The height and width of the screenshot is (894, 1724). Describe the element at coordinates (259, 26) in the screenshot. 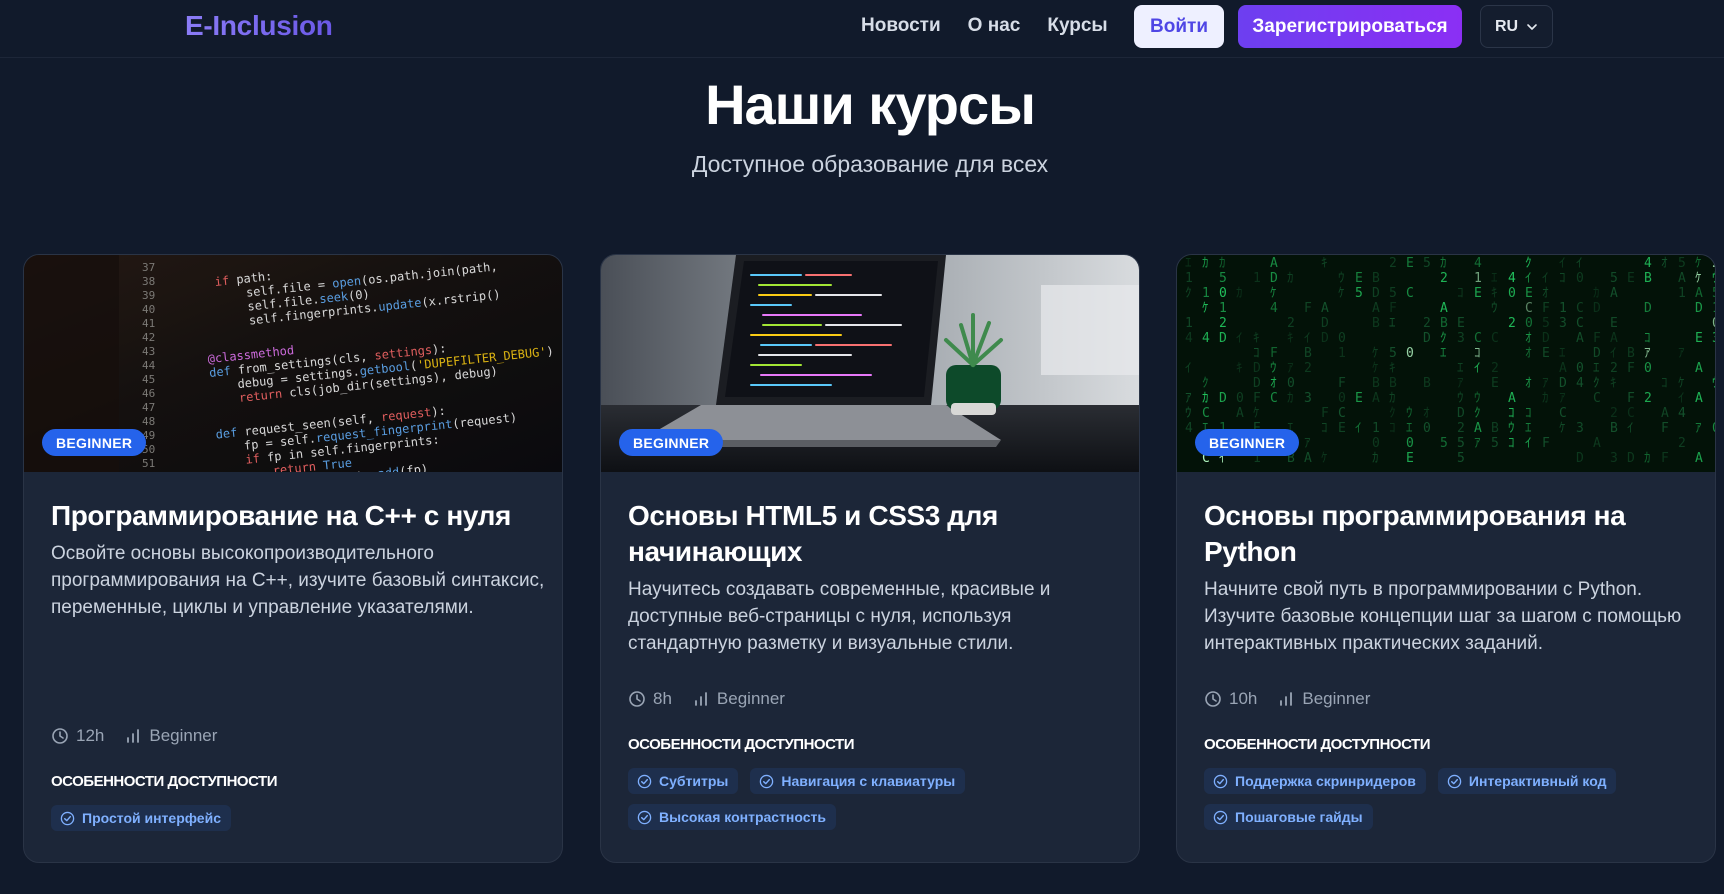

I see `logo: E-Inclusion` at that location.